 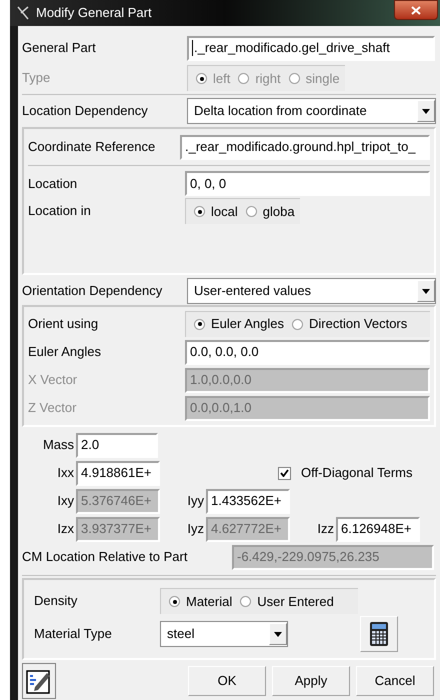 I want to click on text-field: 1.433562E+, so click(x=248, y=501).